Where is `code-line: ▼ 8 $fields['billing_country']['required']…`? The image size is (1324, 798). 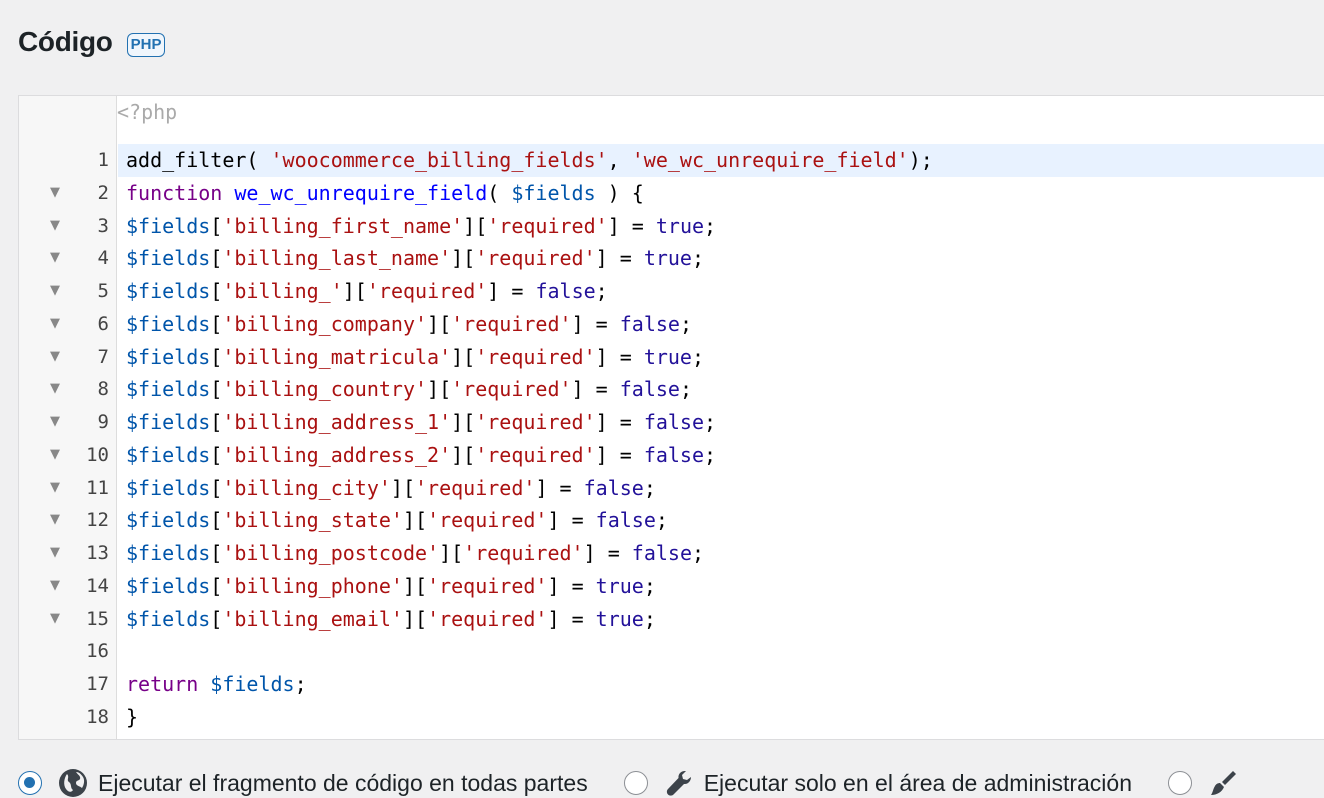
code-line: ▼ 8 $fields['billing_country']['required']… is located at coordinates (671, 389).